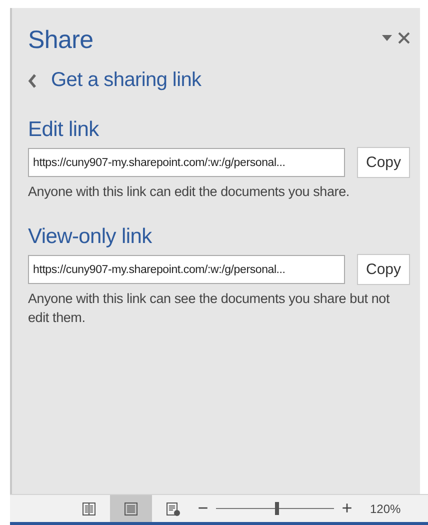  What do you see at coordinates (61, 40) in the screenshot?
I see `pane-title: Share` at bounding box center [61, 40].